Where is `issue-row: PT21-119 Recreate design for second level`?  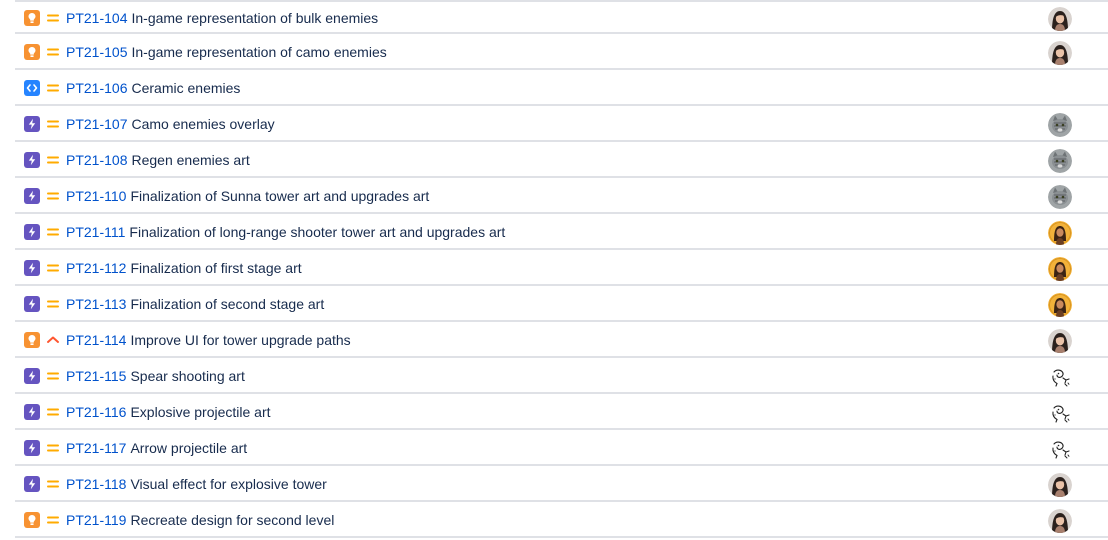 issue-row: PT21-119 Recreate design for second level is located at coordinates (561, 521).